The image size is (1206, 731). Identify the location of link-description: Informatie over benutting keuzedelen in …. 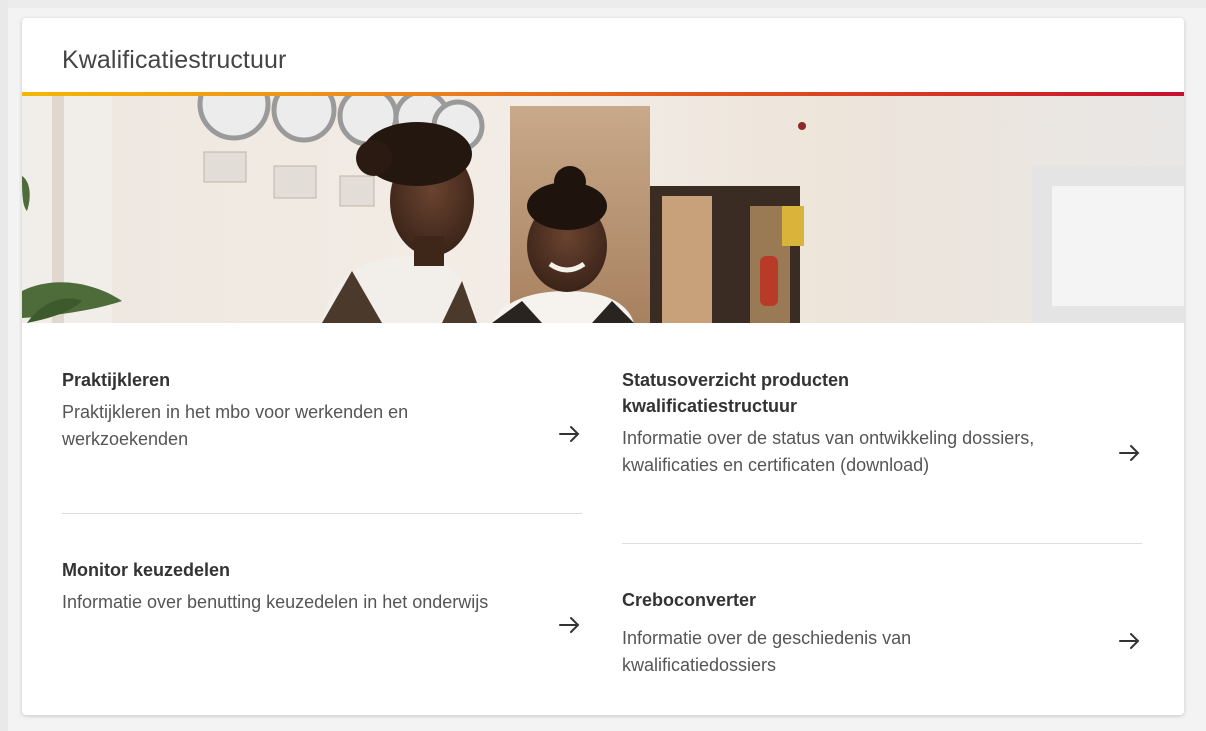
(275, 602).